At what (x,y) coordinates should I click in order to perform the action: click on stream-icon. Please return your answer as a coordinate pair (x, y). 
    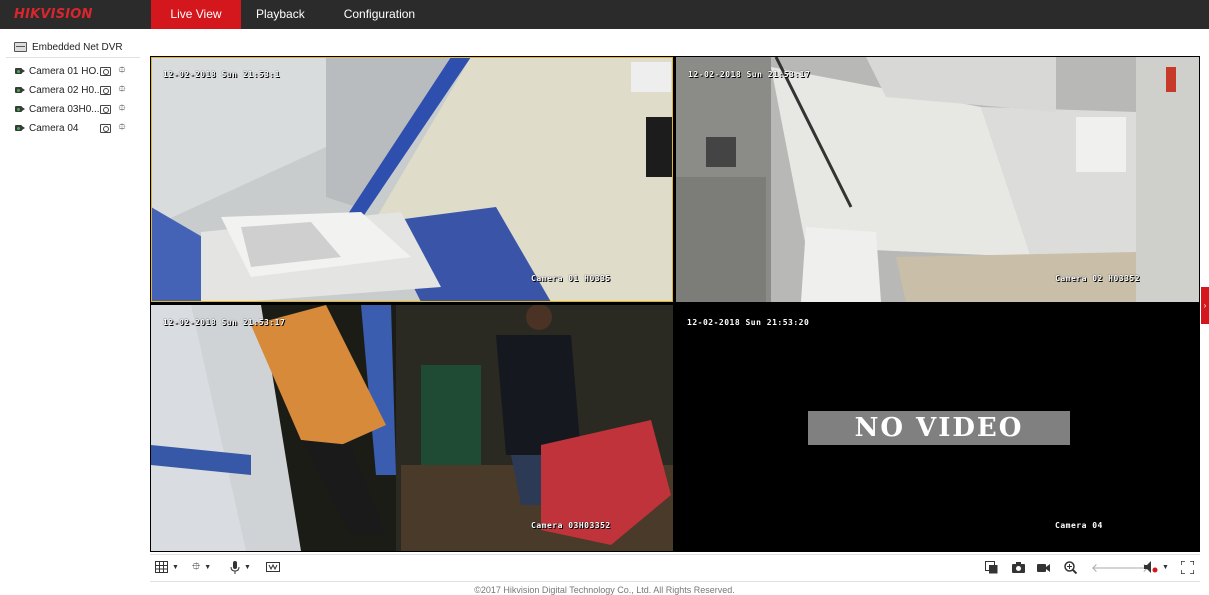
    Looking at the image, I should click on (273, 567).